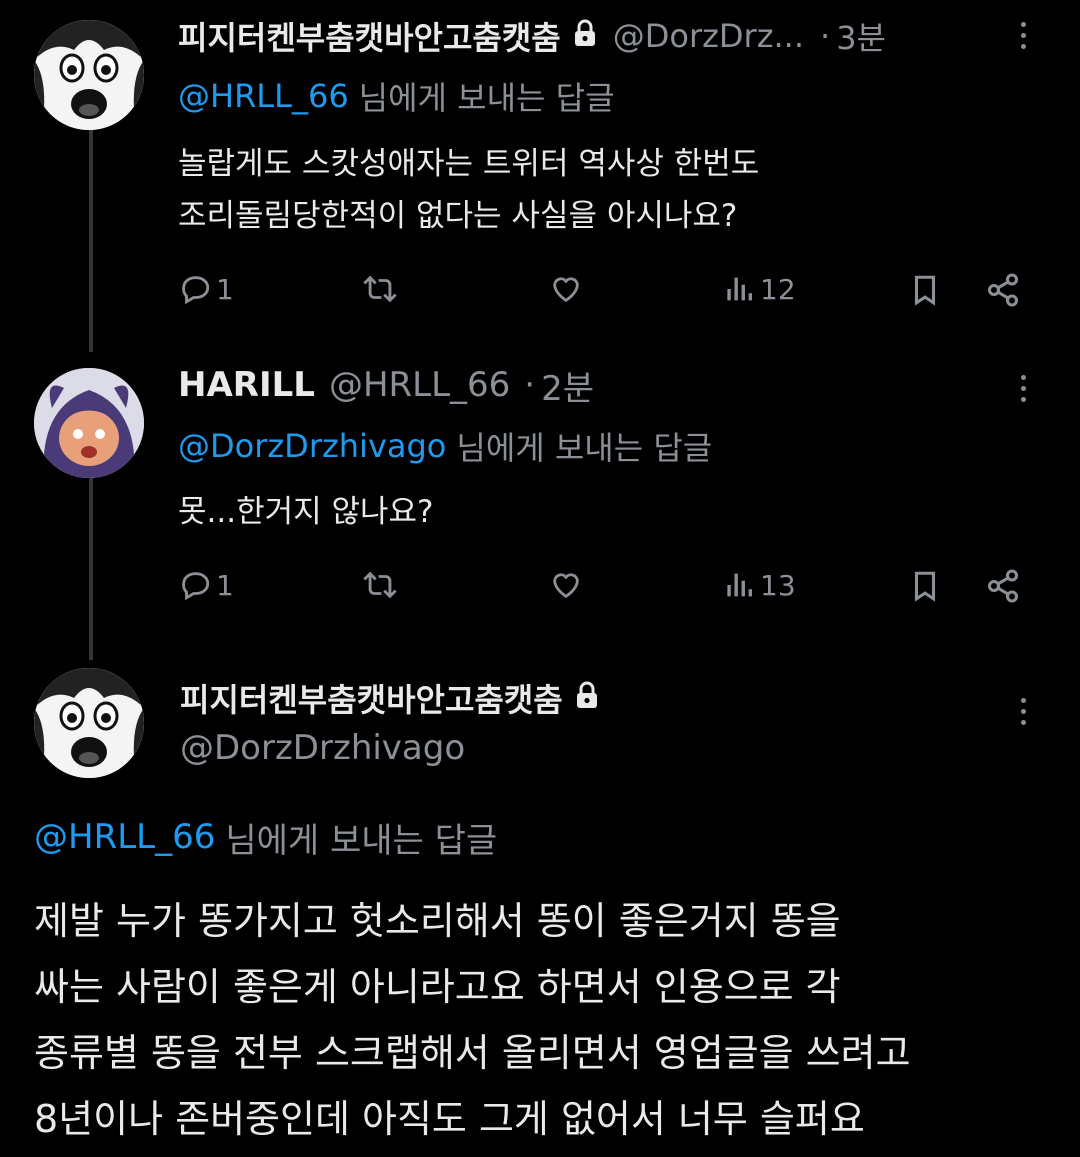  What do you see at coordinates (472, 1053) in the screenshot?
I see `tweet-text-line: 종류별 똥을 전부 스크랩해서 올리면서 영업글을 쓰려고` at bounding box center [472, 1053].